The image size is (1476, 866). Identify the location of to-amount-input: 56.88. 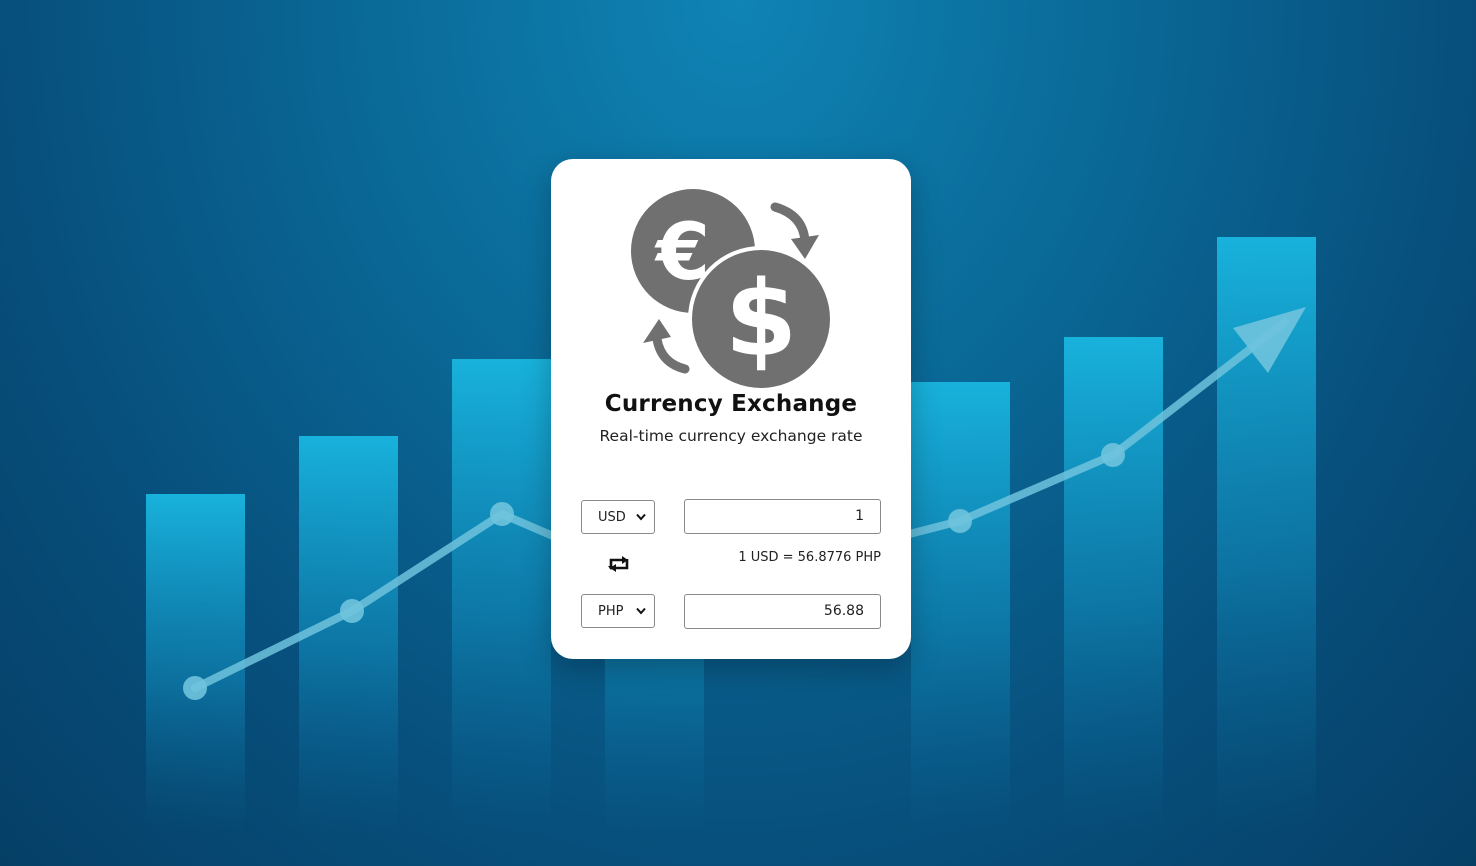
(782, 611).